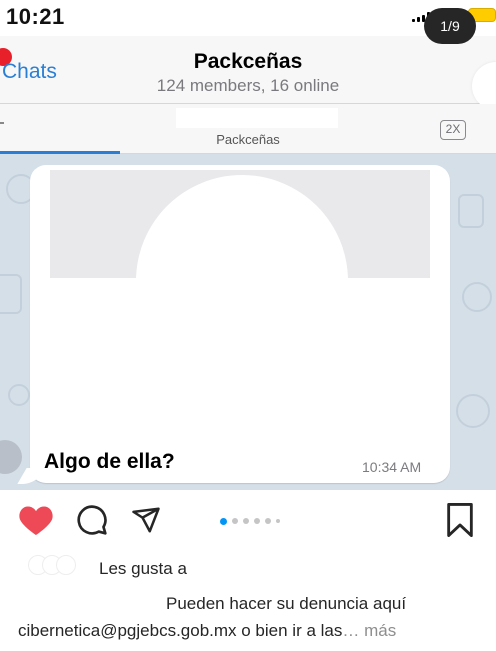 This screenshot has height=651, width=496. I want to click on redacted-photo, so click(242, 281).